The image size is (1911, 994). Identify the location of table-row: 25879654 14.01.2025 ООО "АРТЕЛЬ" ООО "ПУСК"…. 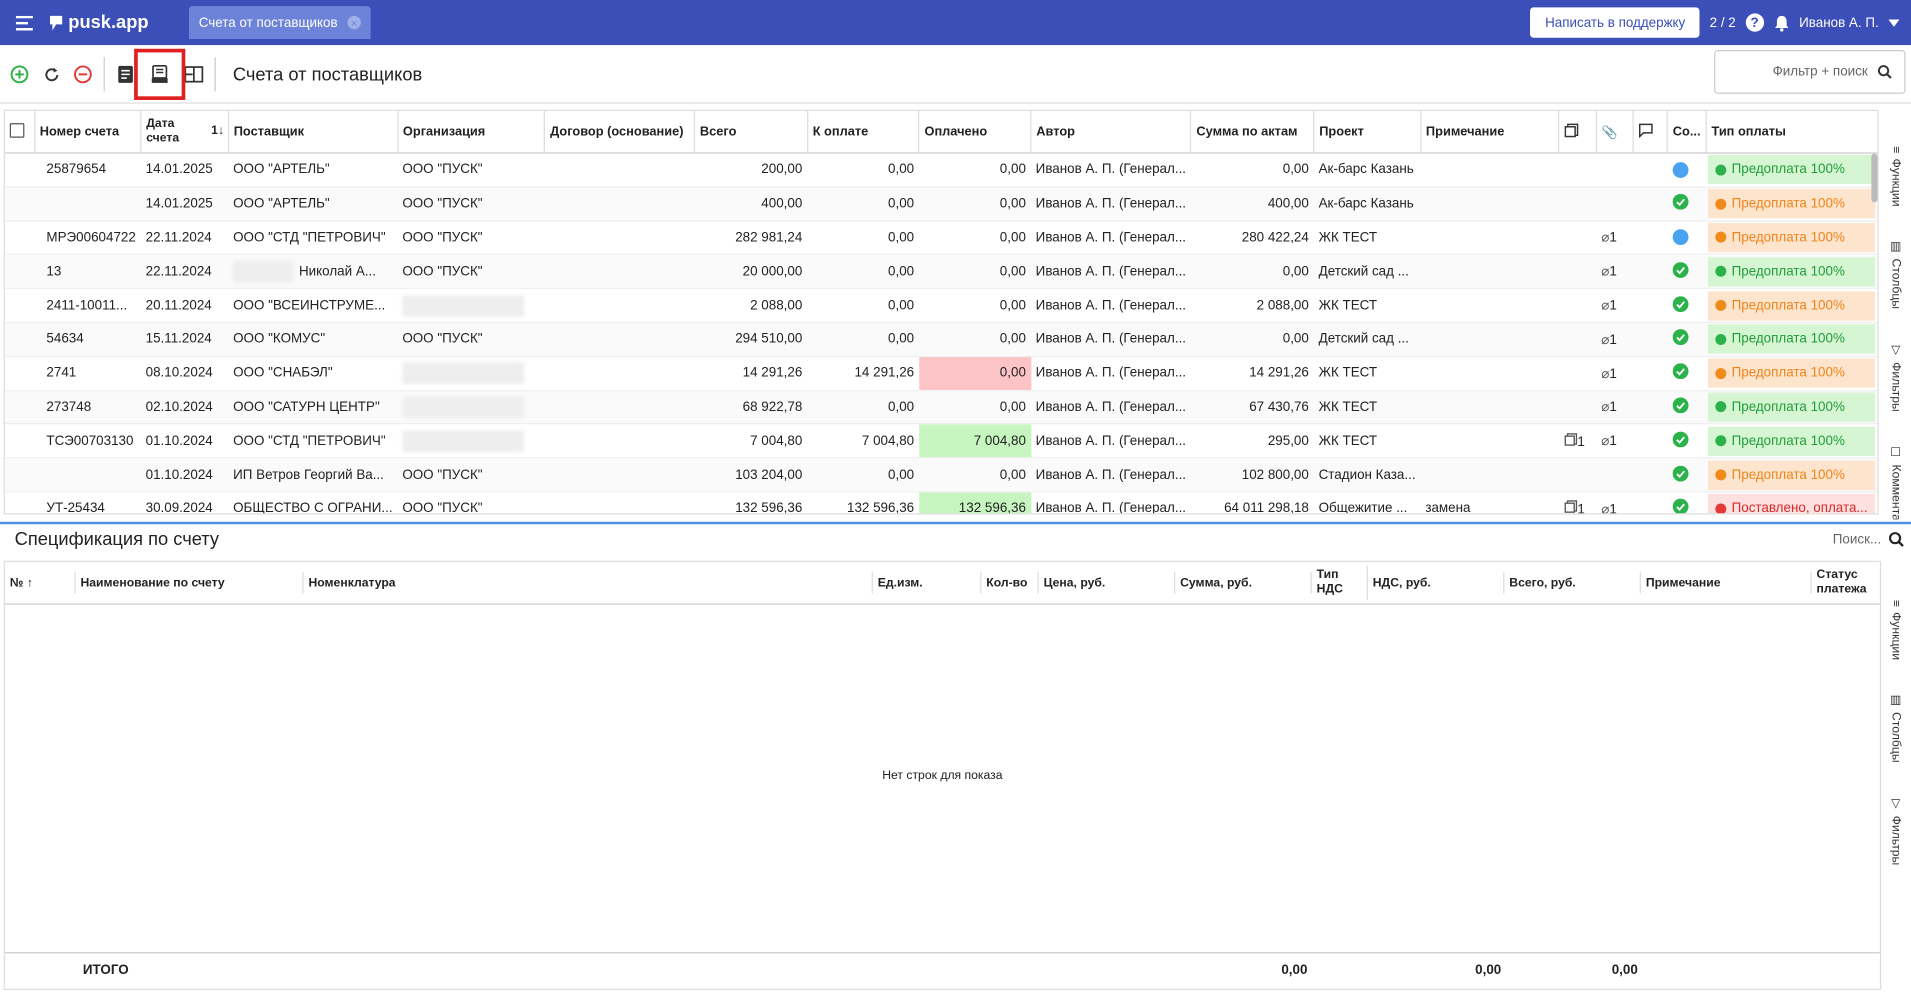
(941, 170).